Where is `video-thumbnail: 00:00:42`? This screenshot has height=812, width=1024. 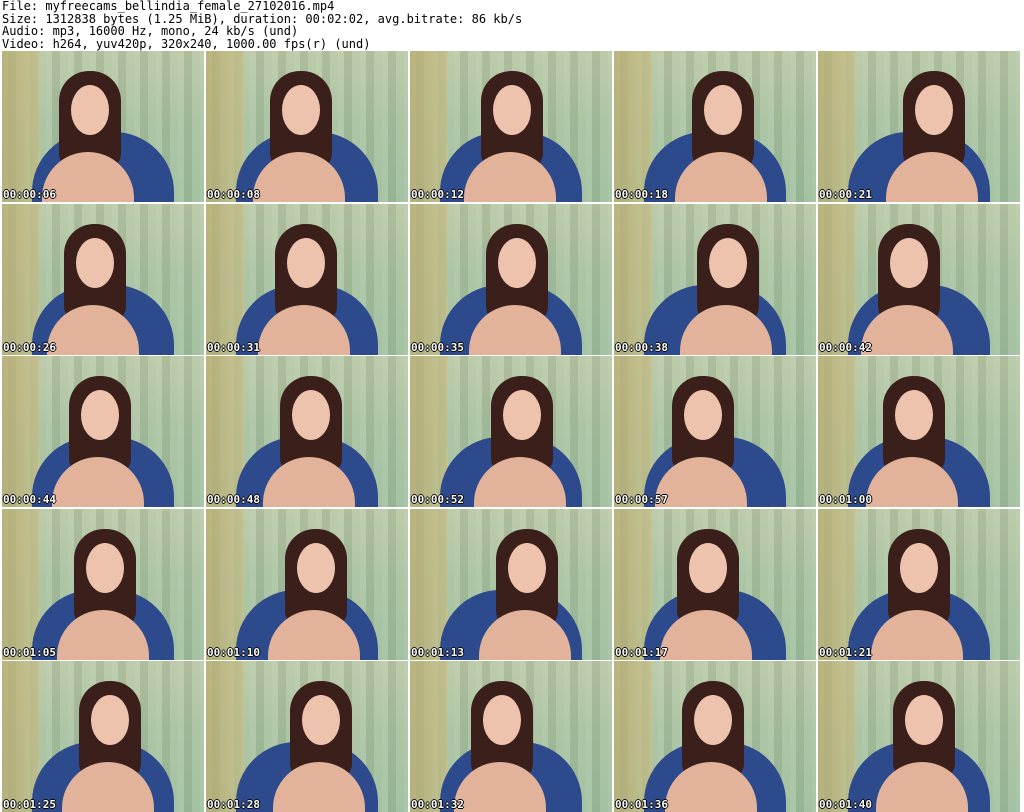
video-thumbnail: 00:00:42 is located at coordinates (919, 279).